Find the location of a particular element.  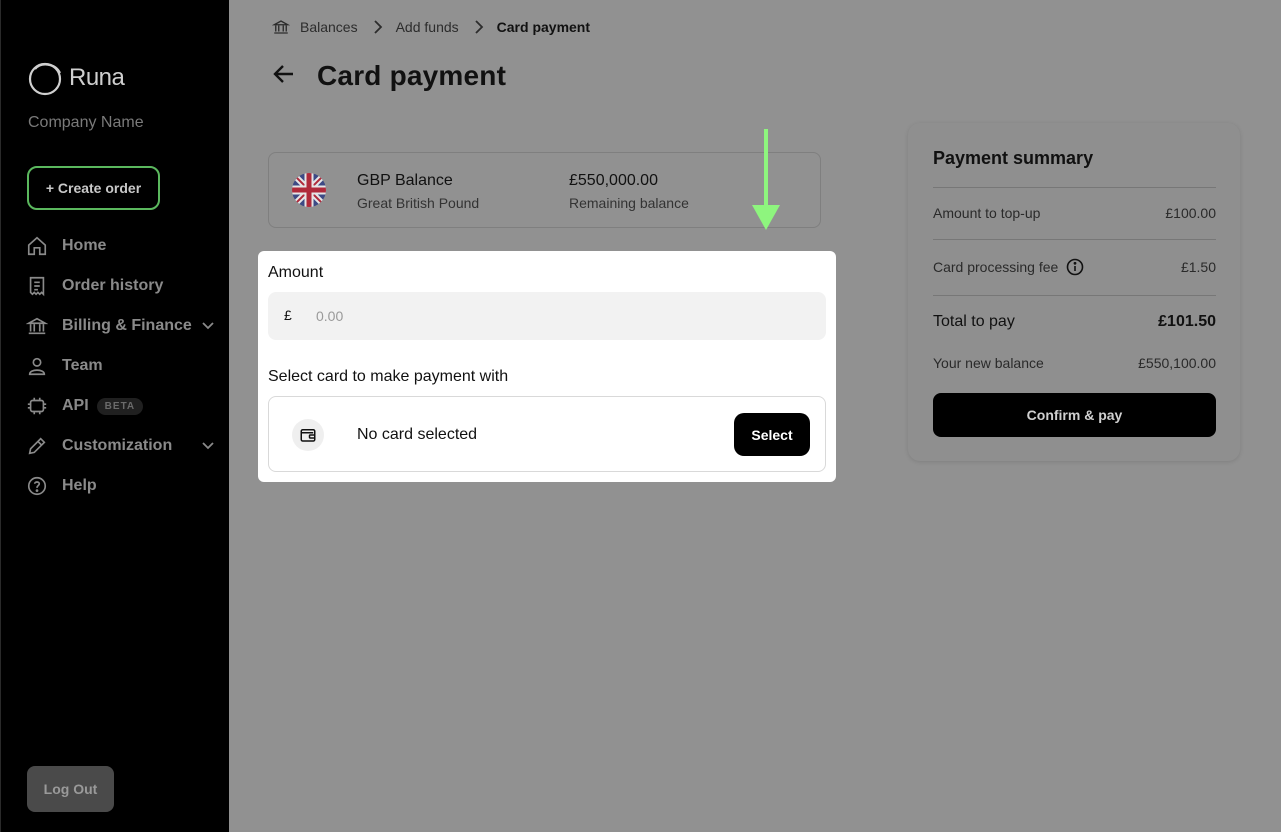

summary-title: Payment summary is located at coordinates (1013, 158).